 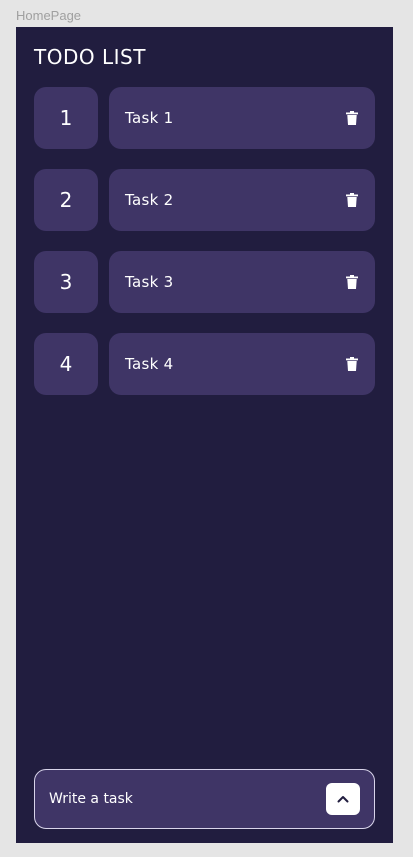 I want to click on task-label: Task 4, so click(x=149, y=364).